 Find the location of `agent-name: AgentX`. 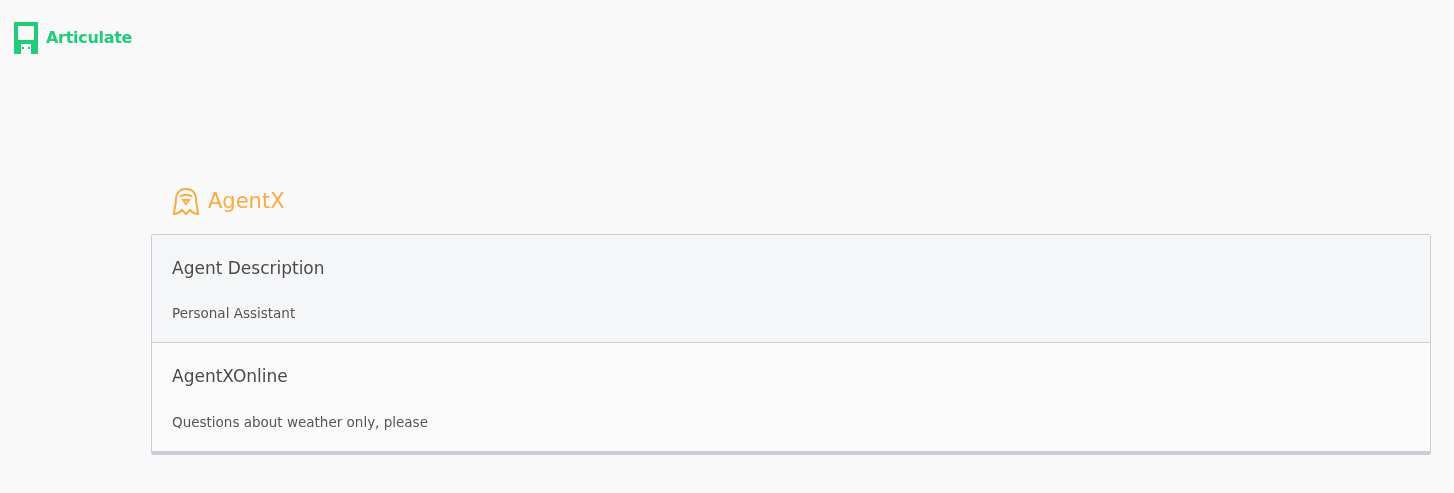

agent-name: AgentX is located at coordinates (246, 201).